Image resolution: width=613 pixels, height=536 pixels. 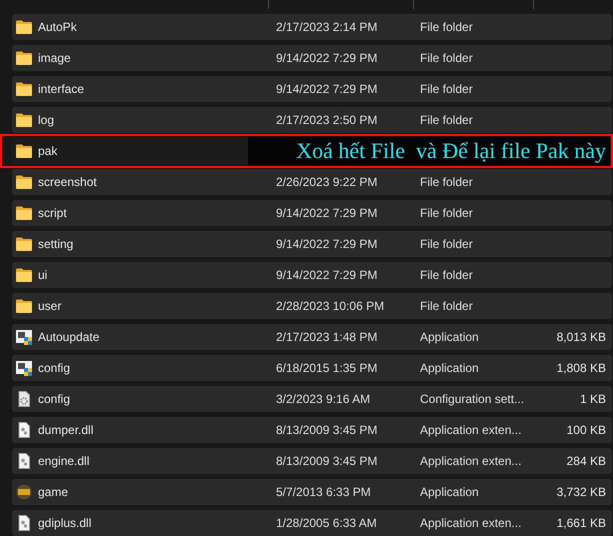 I want to click on file-row: interface 9/14/2022 7:29 PM File folder, so click(x=312, y=89).